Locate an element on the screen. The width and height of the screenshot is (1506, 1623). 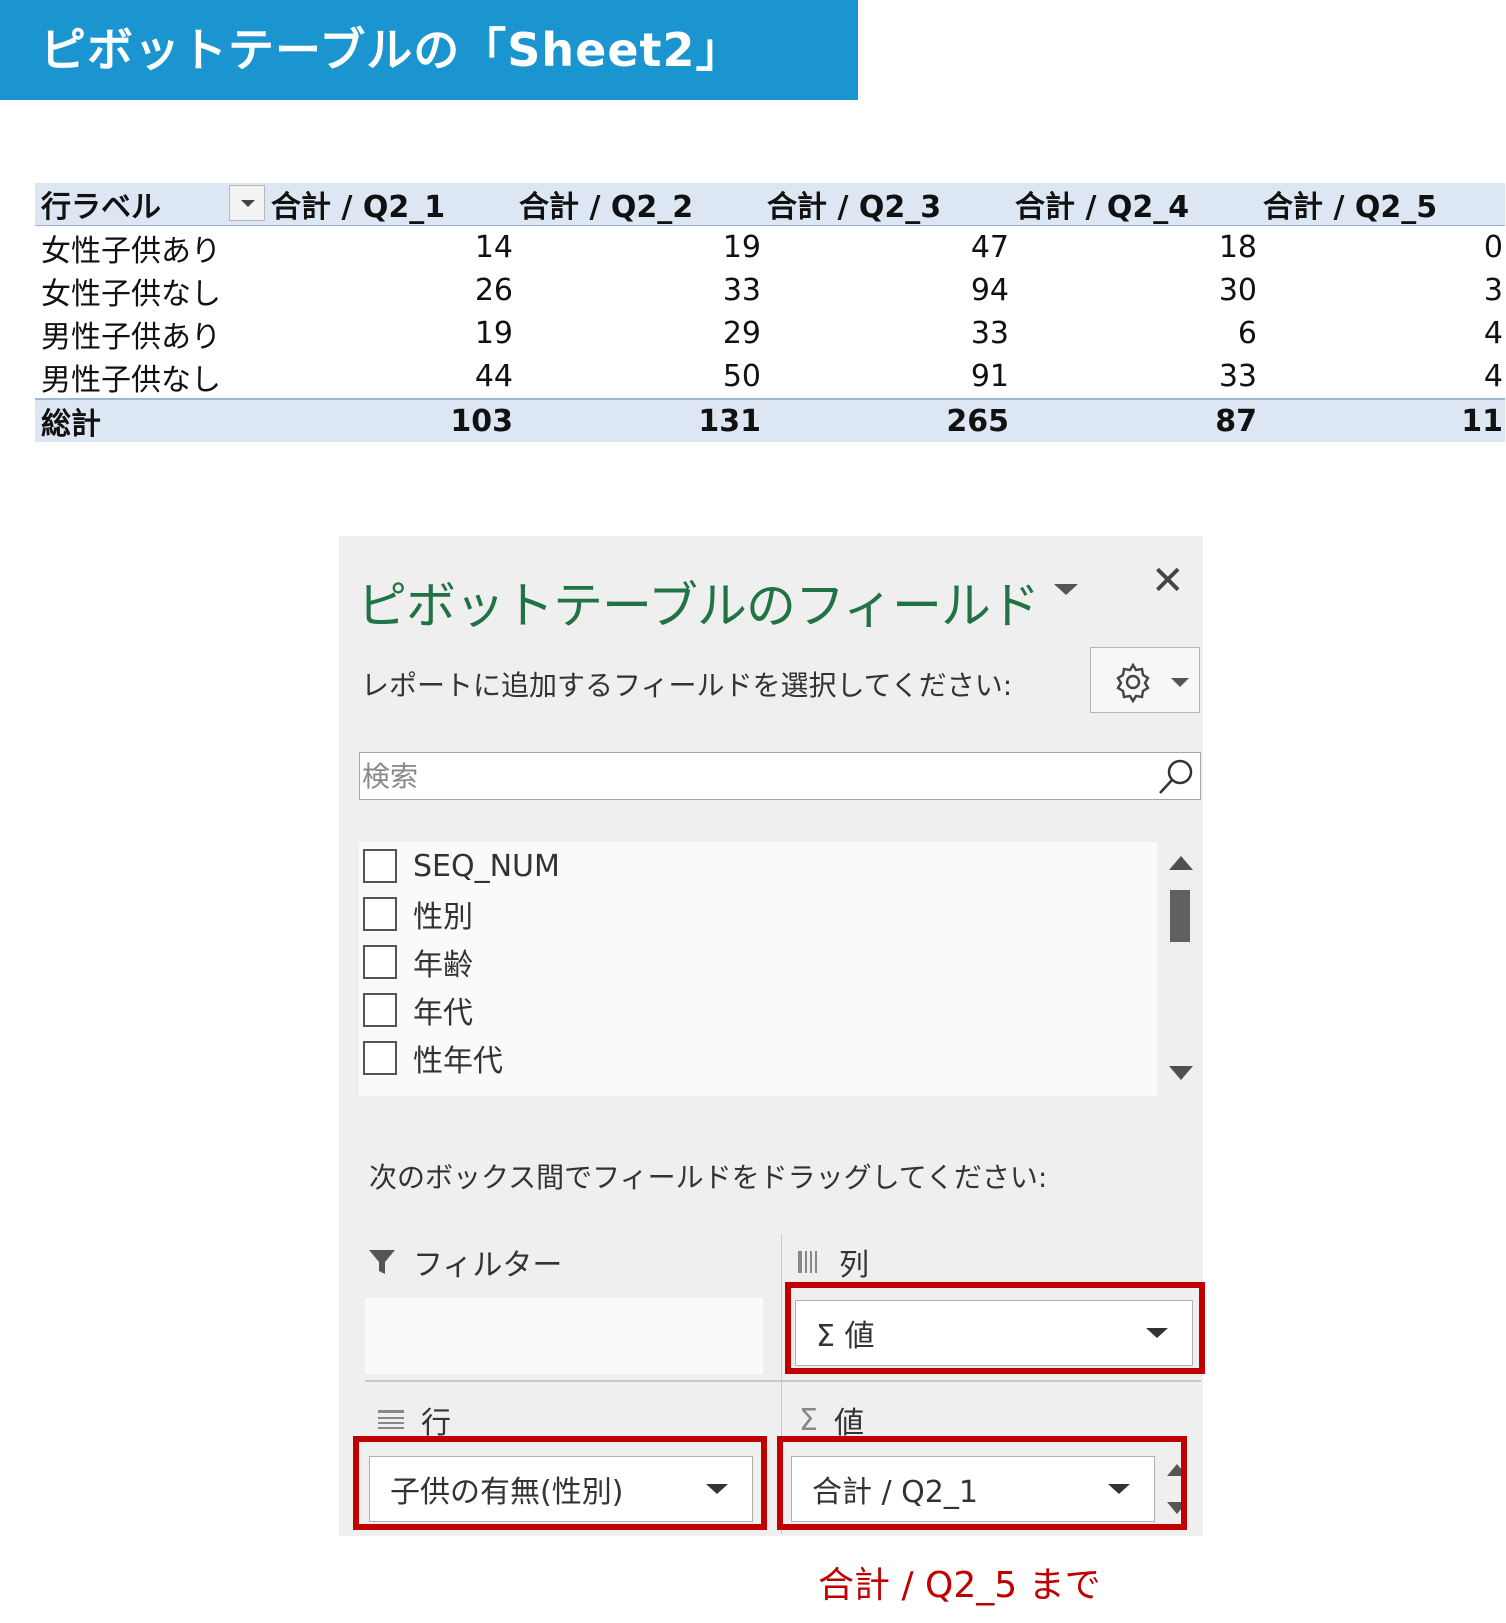
pane-options-dropdown-icon is located at coordinates (1066, 589).